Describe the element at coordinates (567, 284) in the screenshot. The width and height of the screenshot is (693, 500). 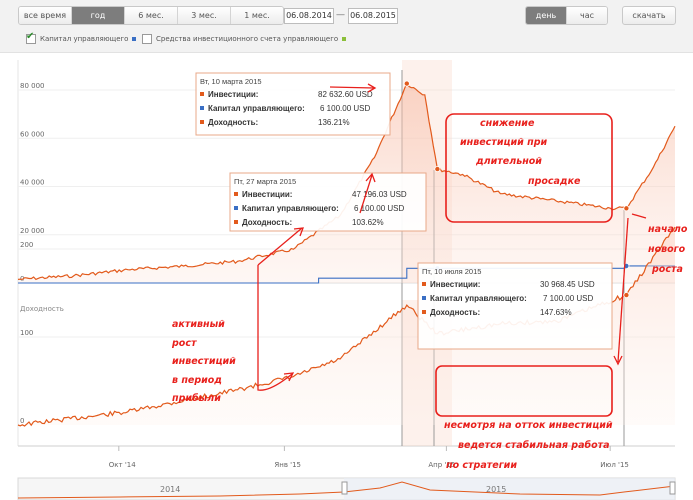
I see `tooltip-value: 30 968.45 USD` at that location.